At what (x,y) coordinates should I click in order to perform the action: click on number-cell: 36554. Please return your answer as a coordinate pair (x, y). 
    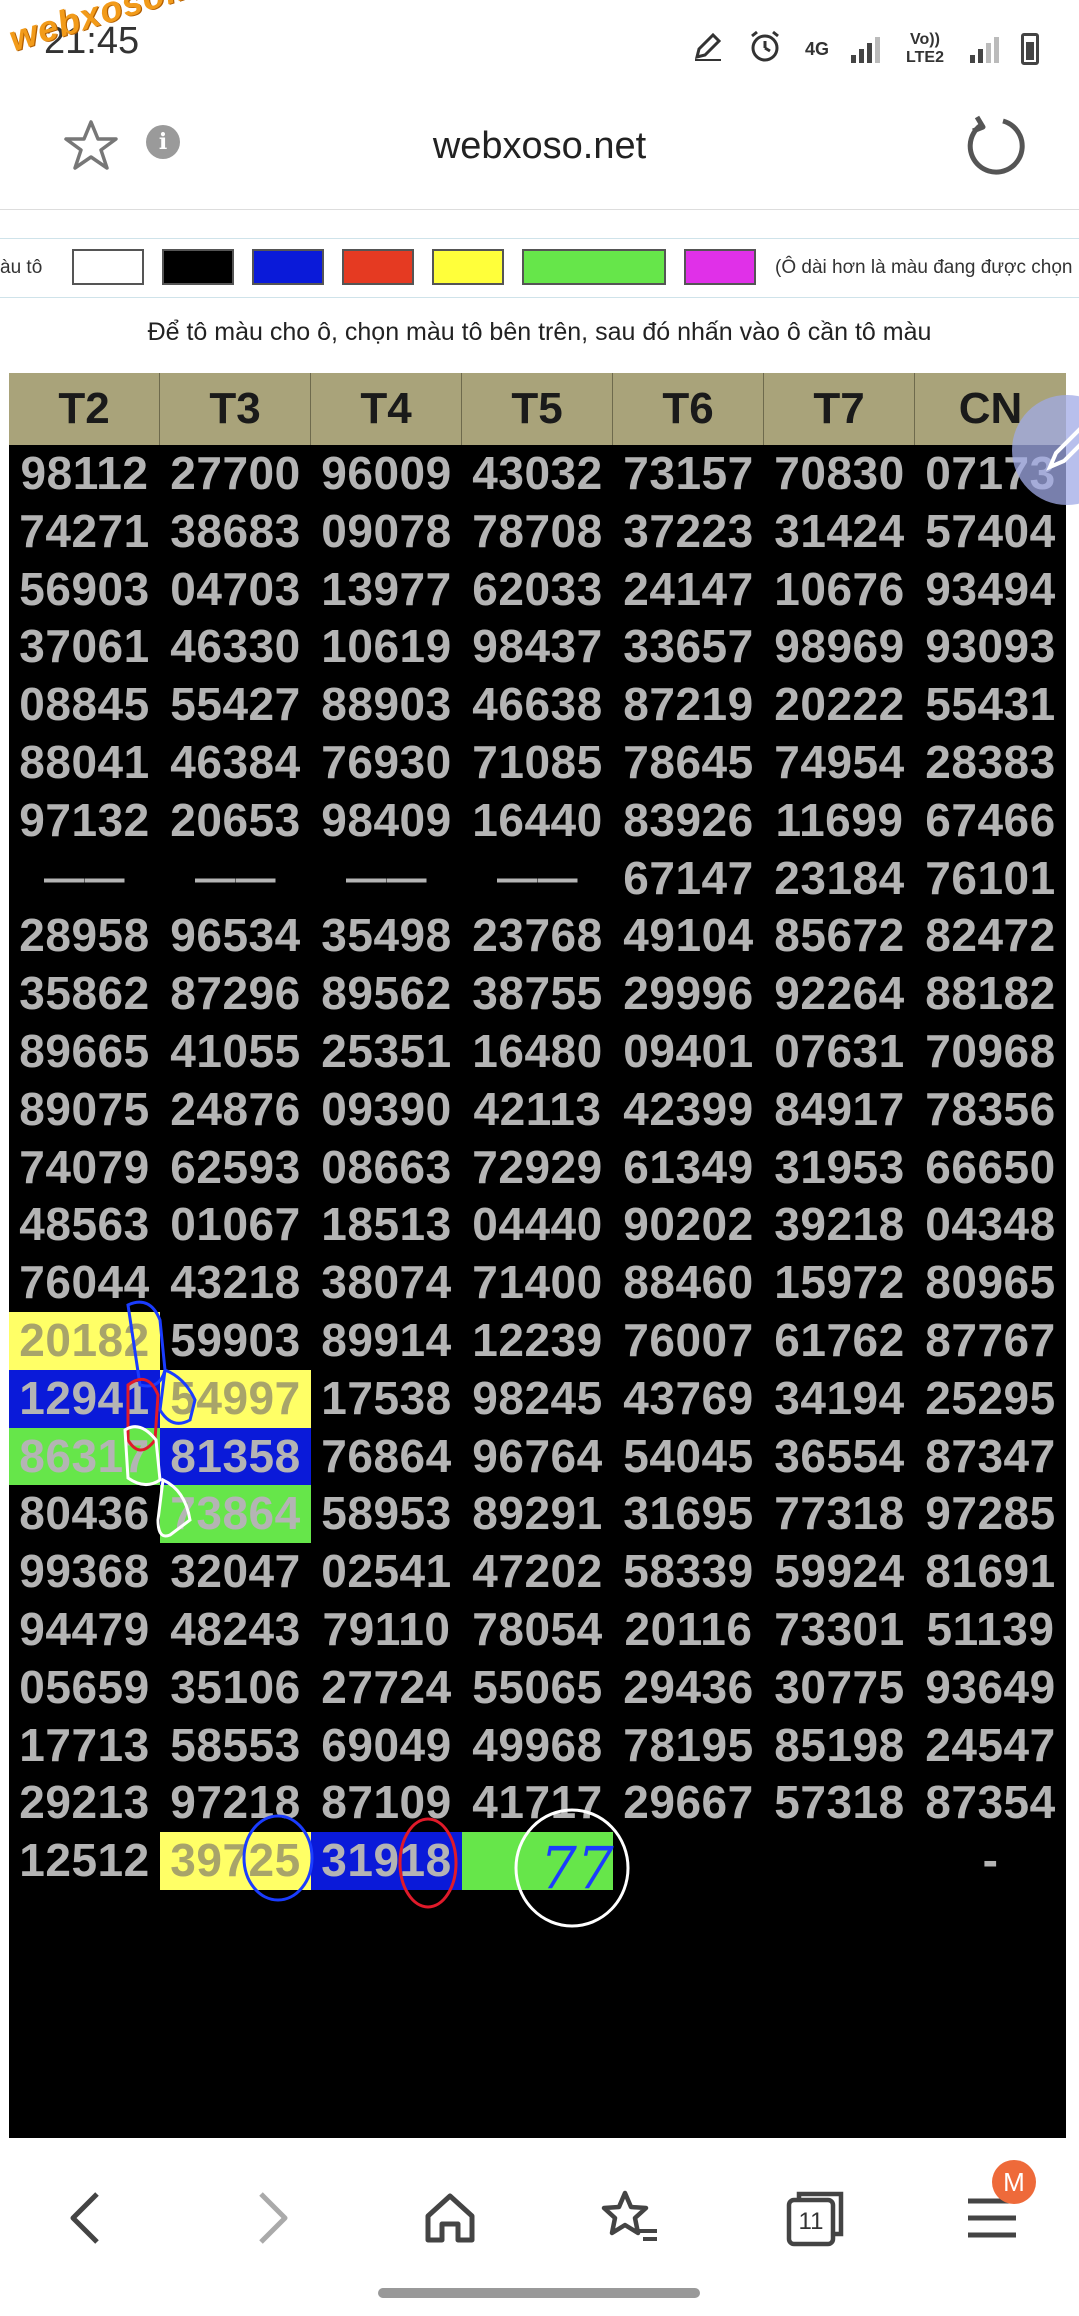
    Looking at the image, I should click on (839, 1457).